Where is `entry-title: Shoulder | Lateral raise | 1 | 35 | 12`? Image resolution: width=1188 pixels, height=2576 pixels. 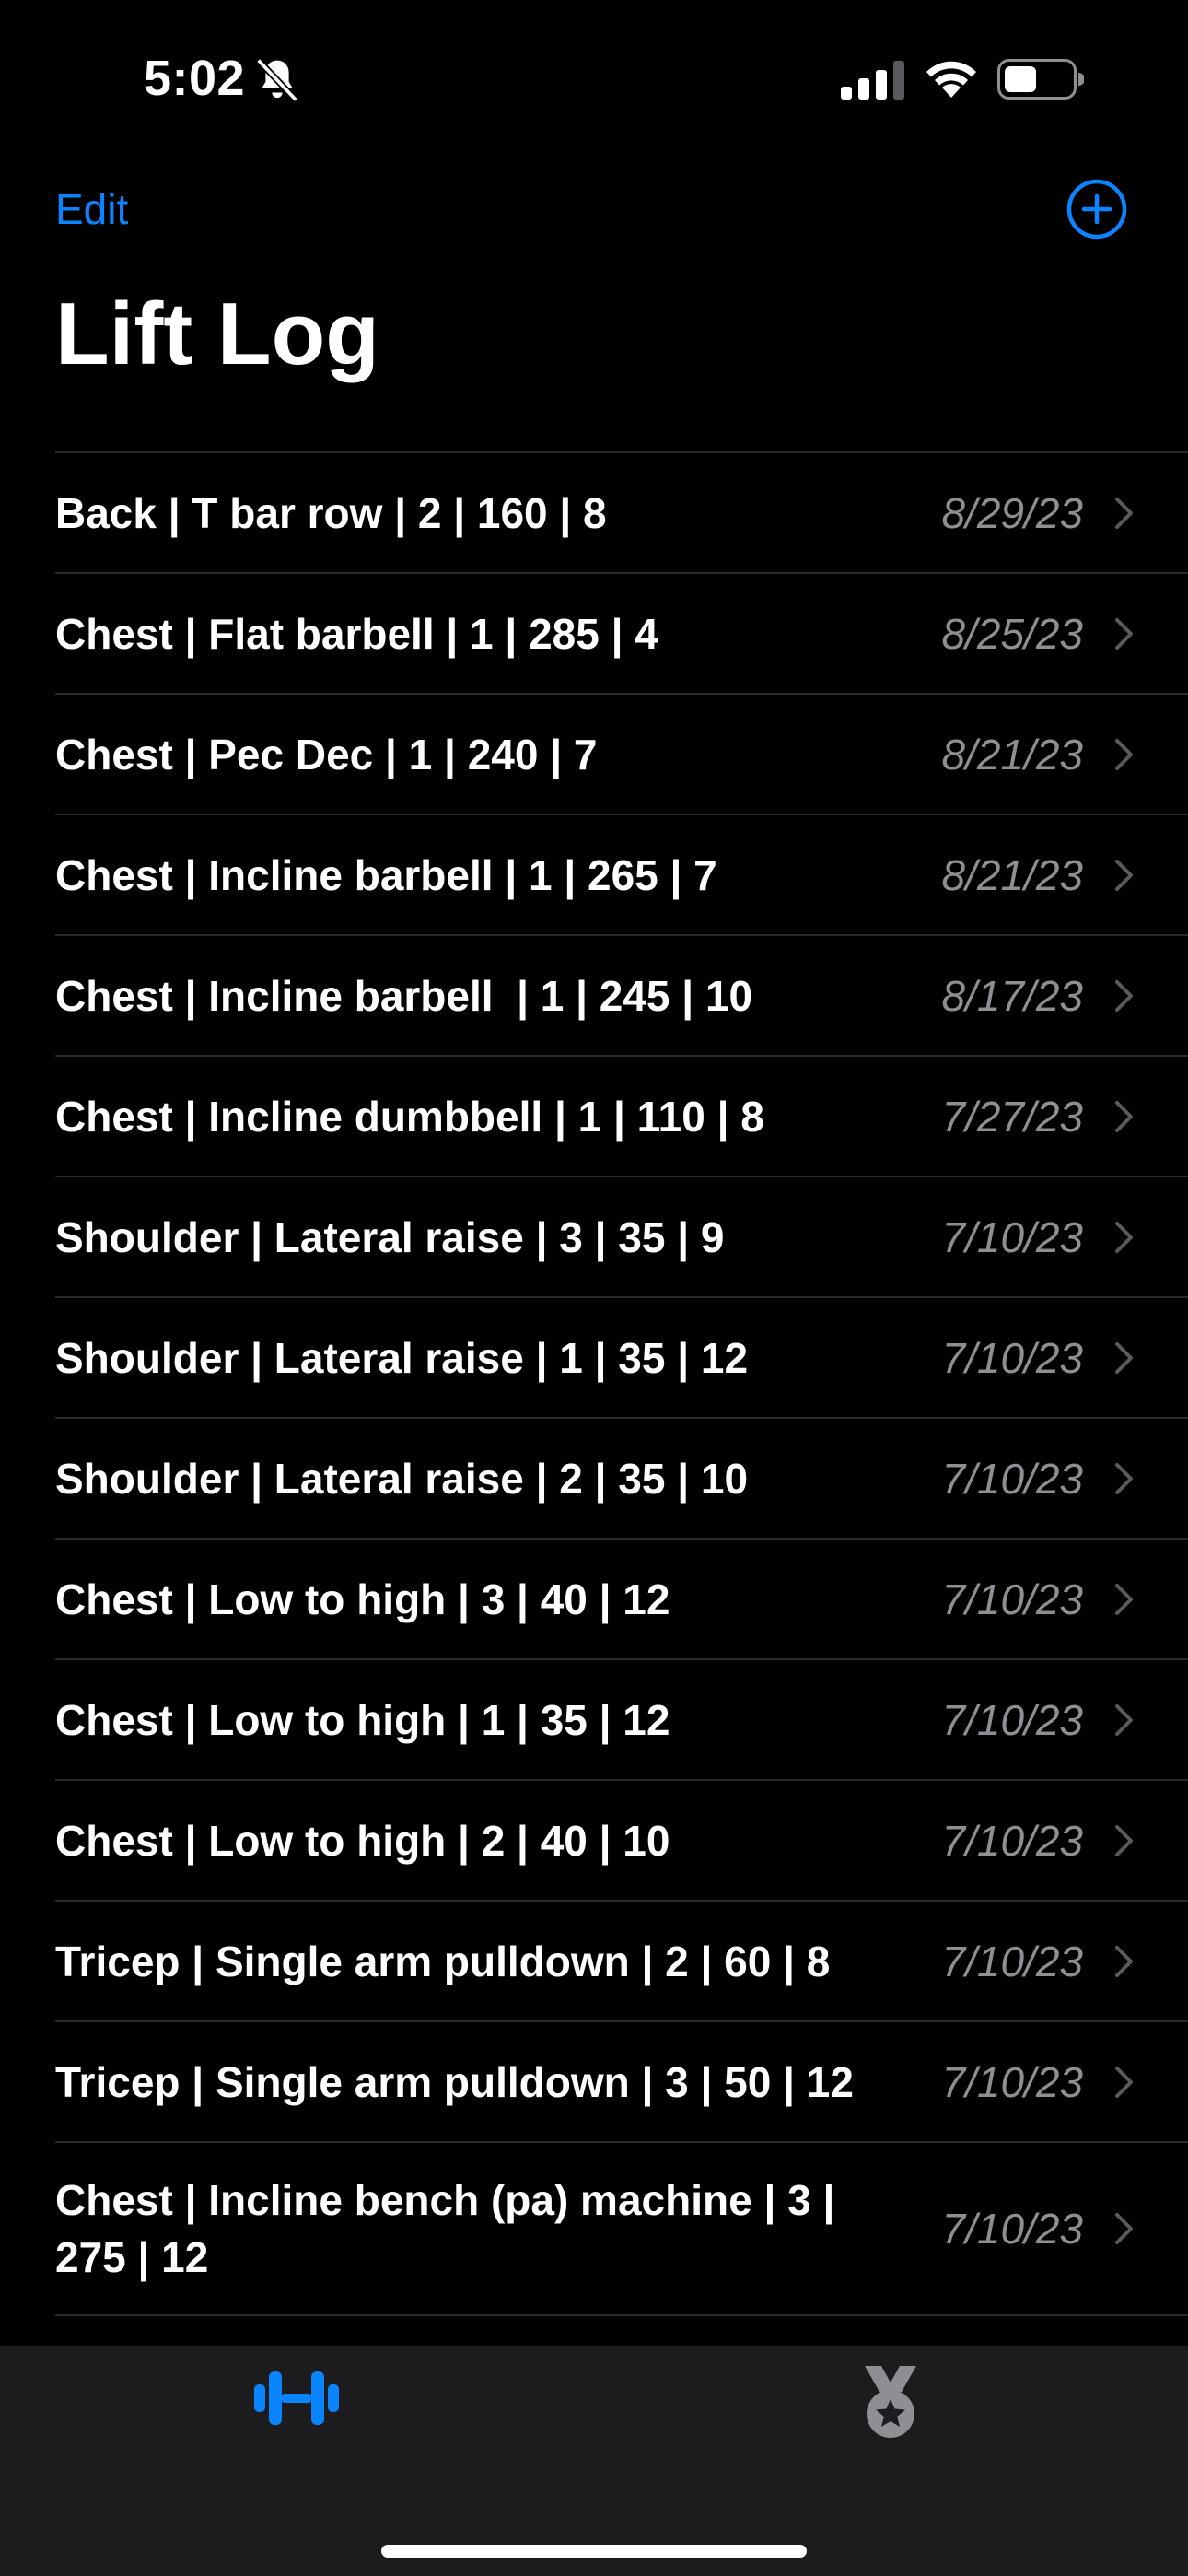 entry-title: Shoulder | Lateral raise | 1 | 35 | 12 is located at coordinates (402, 1357).